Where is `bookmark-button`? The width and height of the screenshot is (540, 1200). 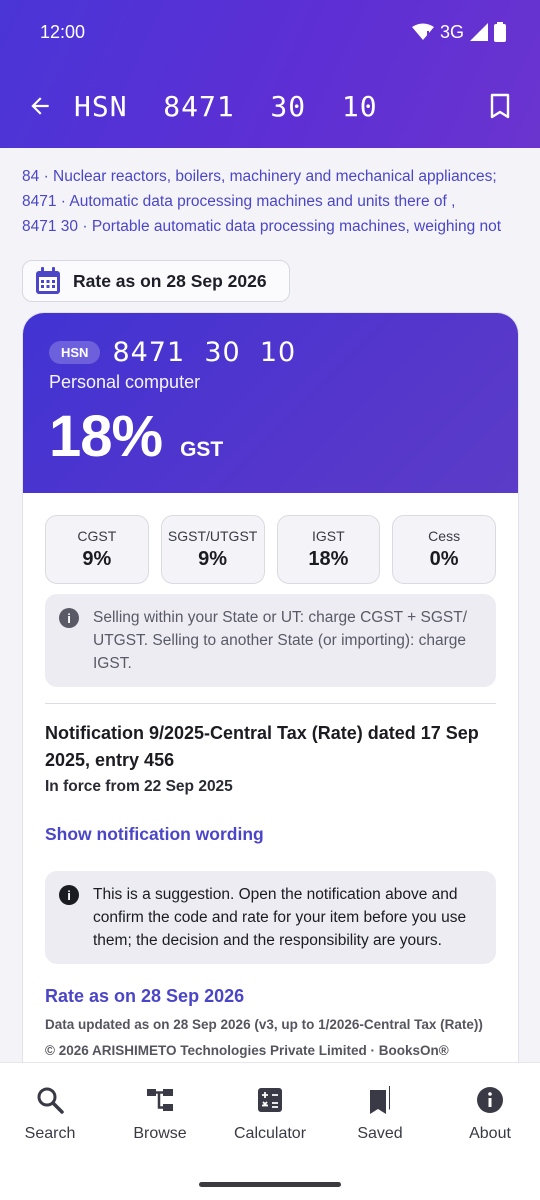
bookmark-button is located at coordinates (500, 106).